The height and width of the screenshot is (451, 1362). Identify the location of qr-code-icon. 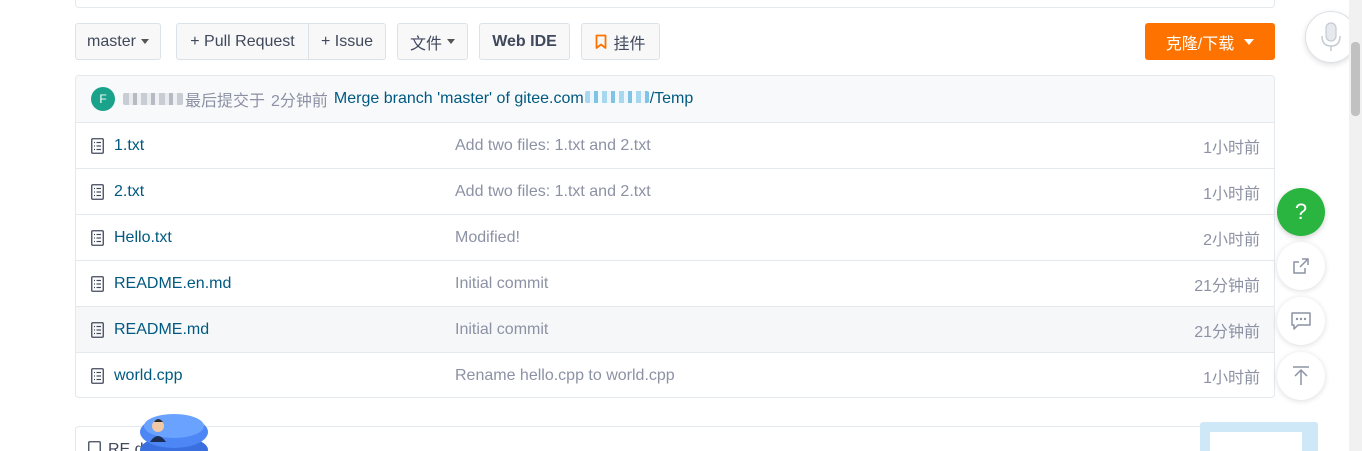
(1256, 441).